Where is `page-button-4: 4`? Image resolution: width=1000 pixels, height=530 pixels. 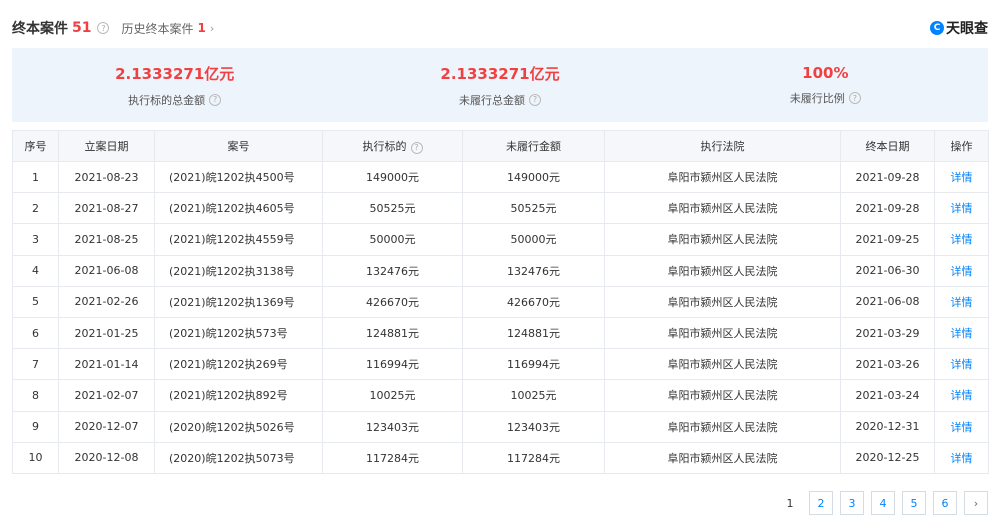 page-button-4: 4 is located at coordinates (883, 503).